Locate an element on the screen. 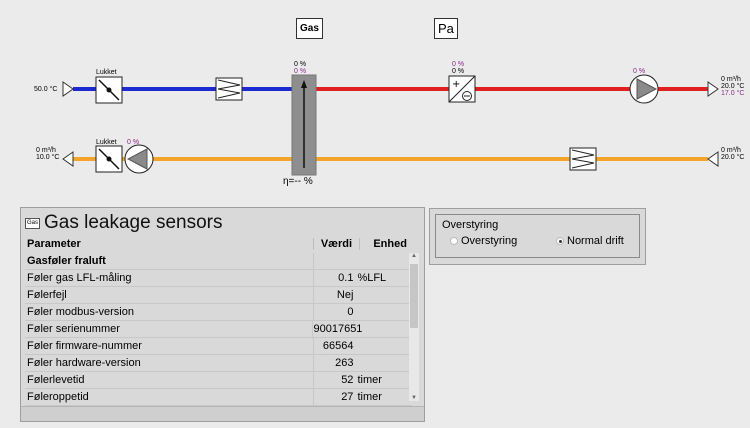 The height and width of the screenshot is (428, 750). extract-damper-icon is located at coordinates (109, 159).